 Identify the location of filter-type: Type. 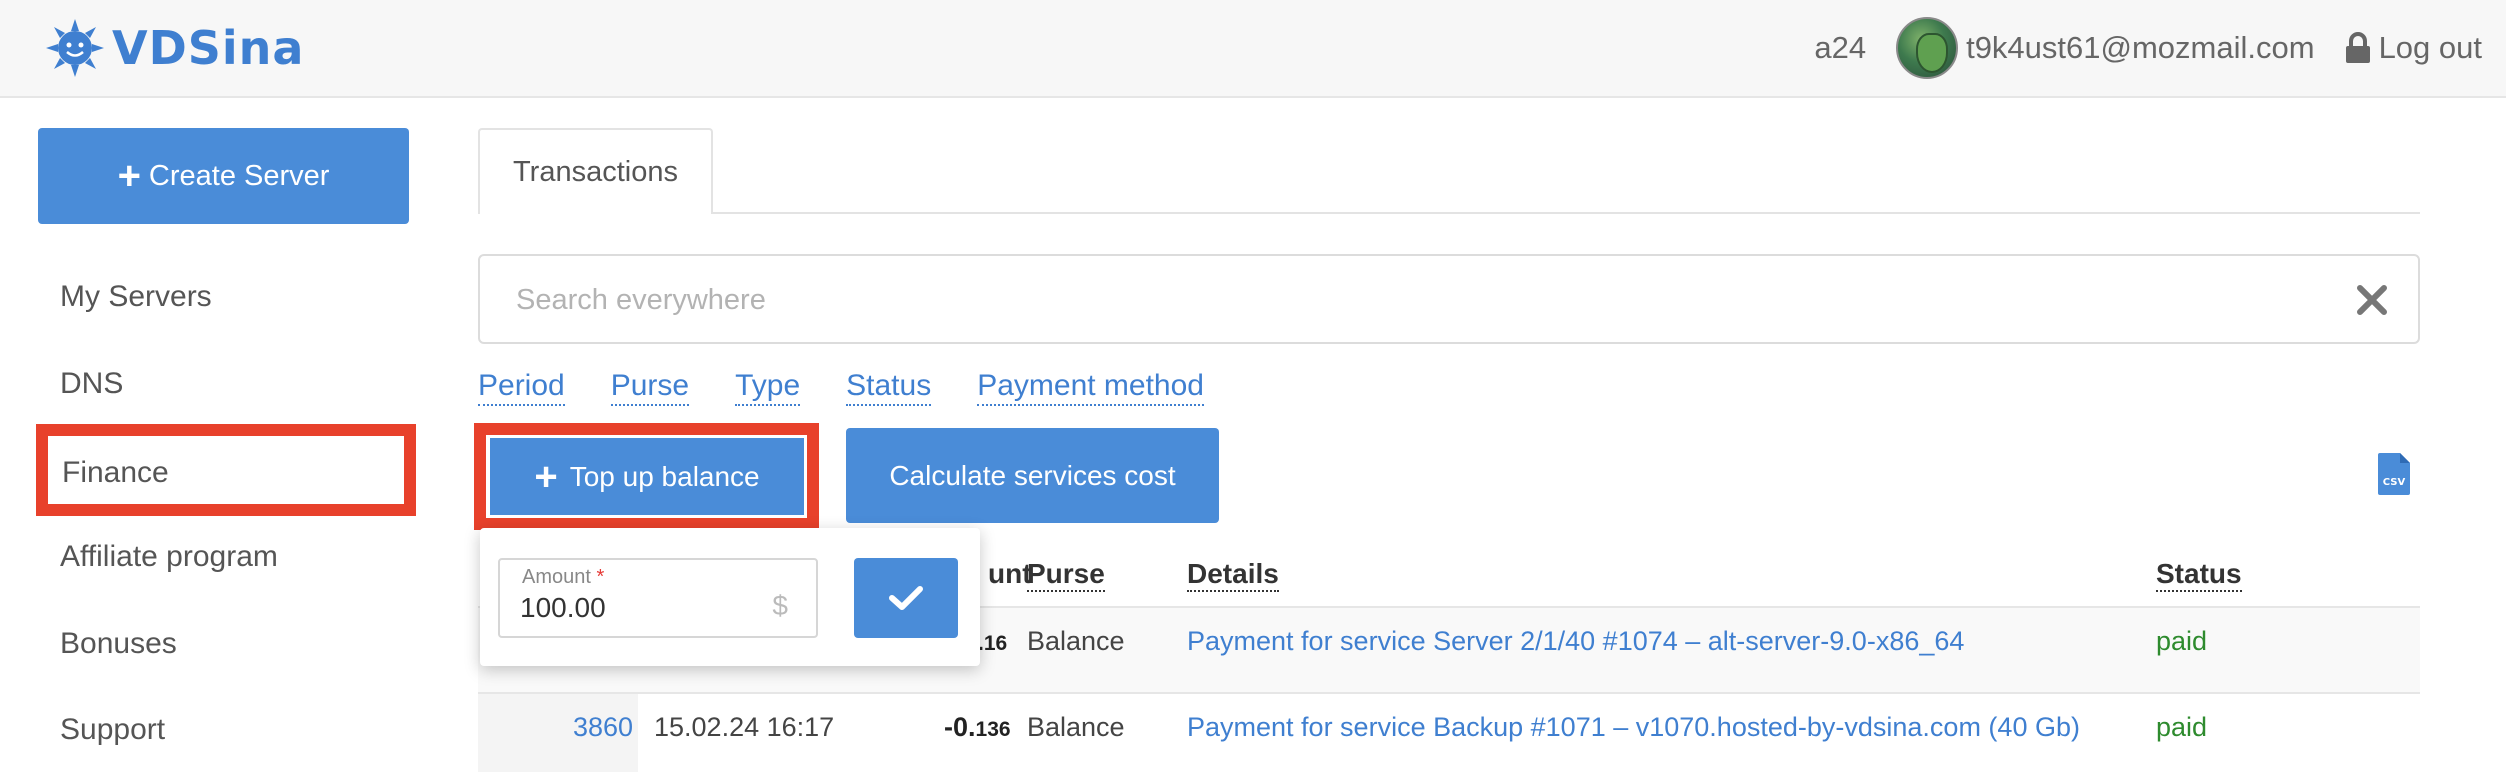
(768, 387).